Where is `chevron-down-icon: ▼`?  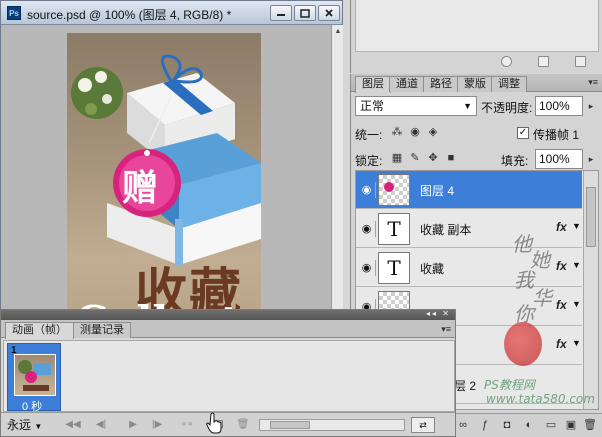 chevron-down-icon: ▼ is located at coordinates (38, 426).